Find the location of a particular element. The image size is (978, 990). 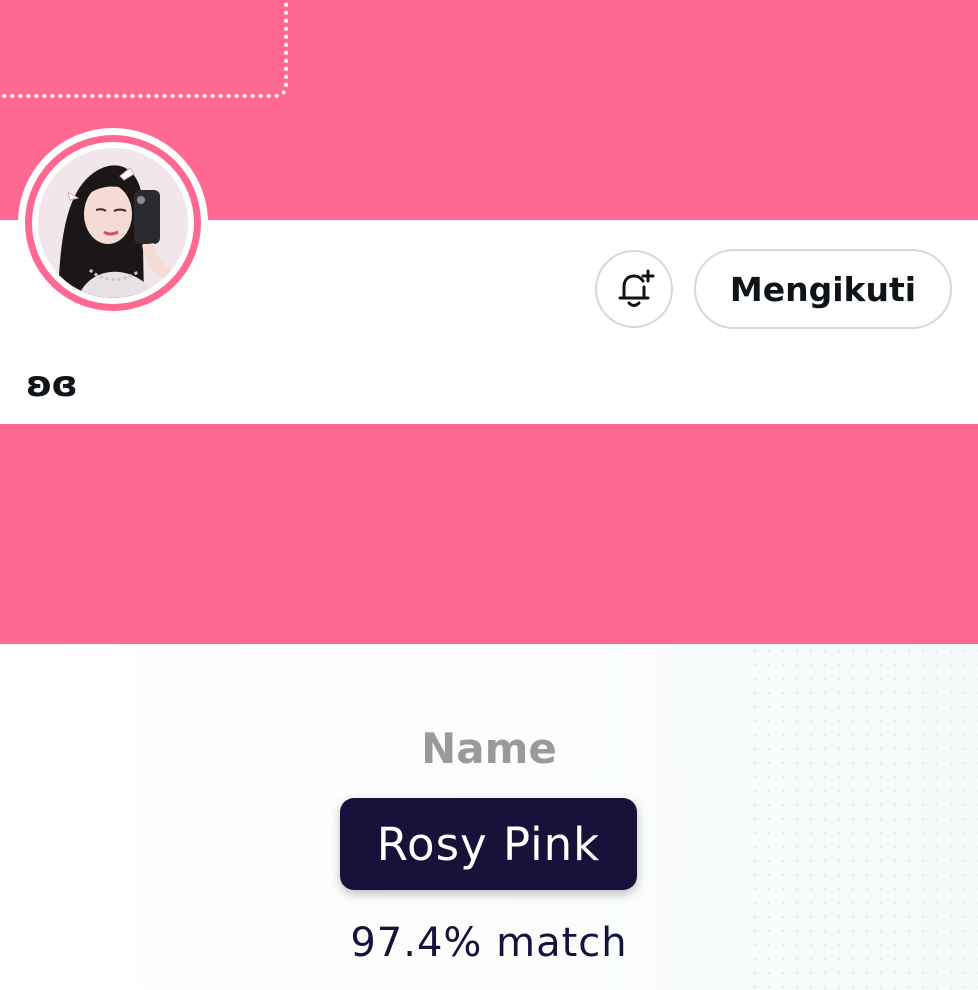

display-name: ʚɞ is located at coordinates (52, 384).